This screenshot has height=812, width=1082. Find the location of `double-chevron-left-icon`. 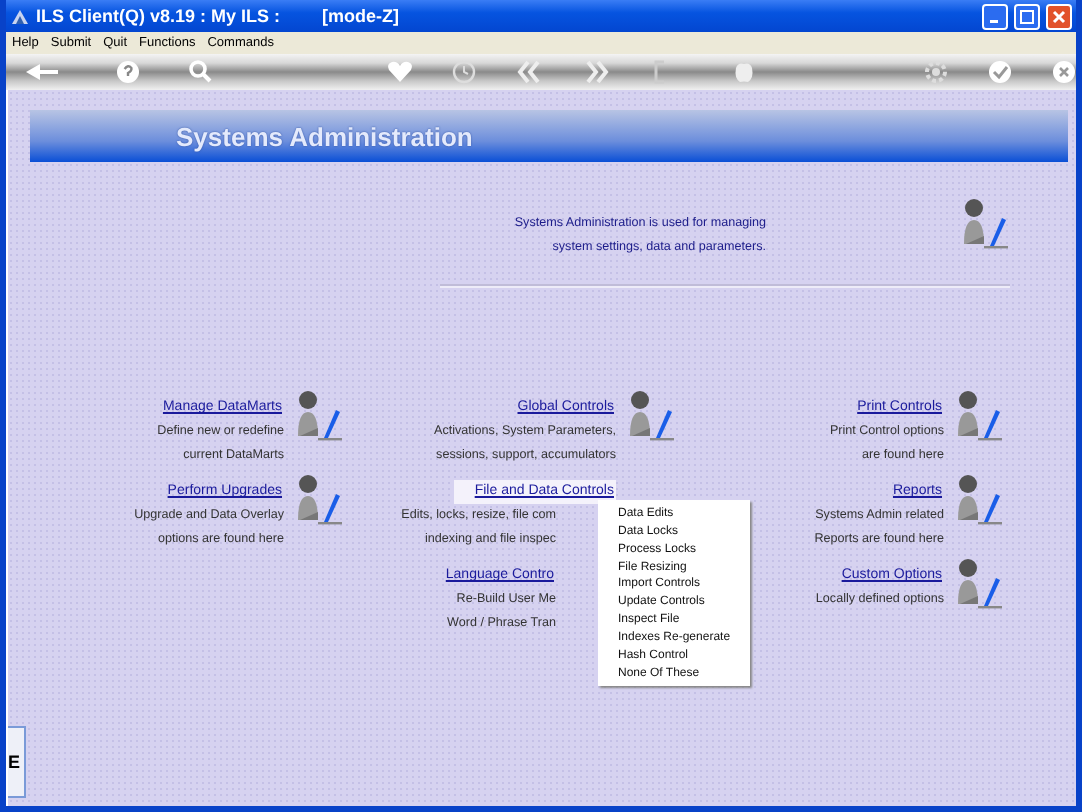

double-chevron-left-icon is located at coordinates (528, 72).